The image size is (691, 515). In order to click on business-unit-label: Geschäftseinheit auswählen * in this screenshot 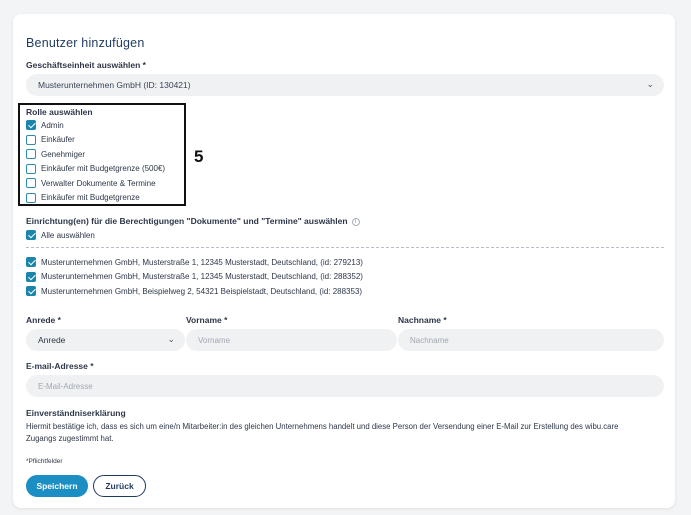, I will do `click(86, 65)`.